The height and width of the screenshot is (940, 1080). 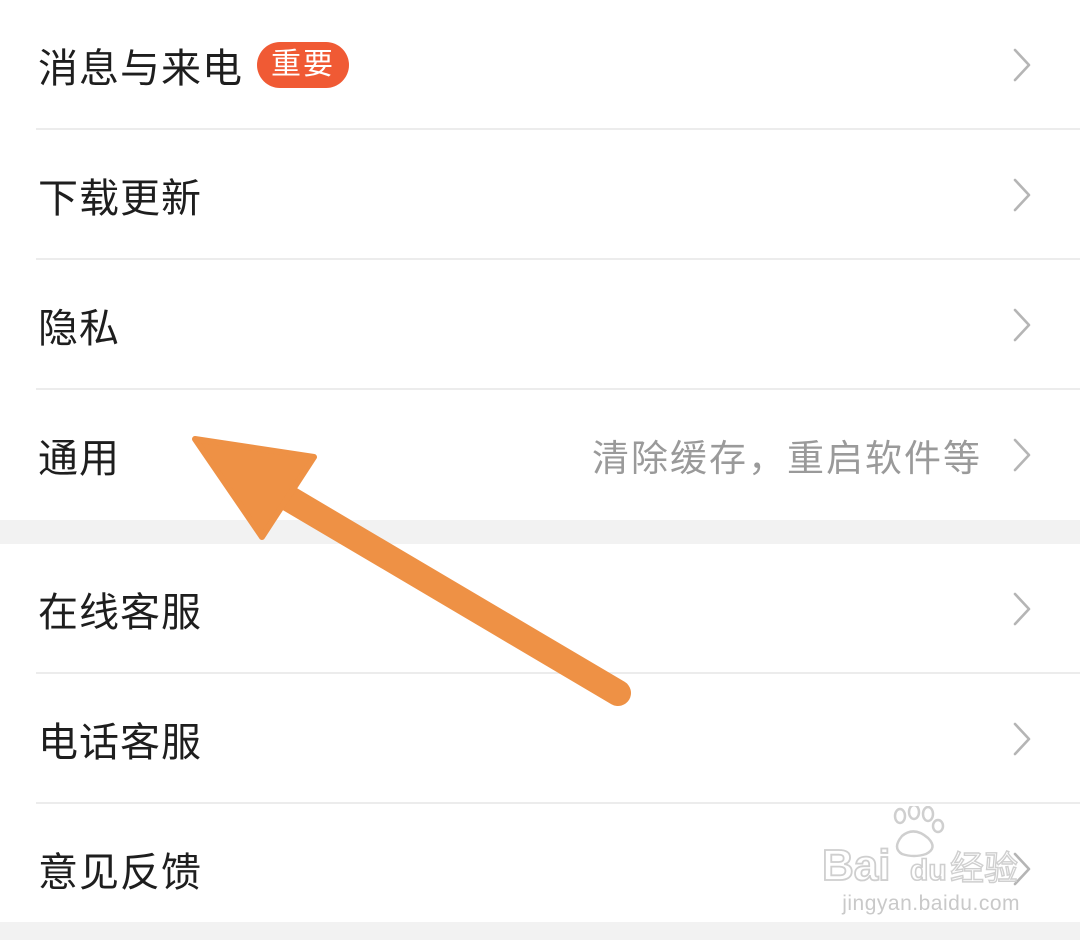 What do you see at coordinates (540, 532) in the screenshot?
I see `section-divider` at bounding box center [540, 532].